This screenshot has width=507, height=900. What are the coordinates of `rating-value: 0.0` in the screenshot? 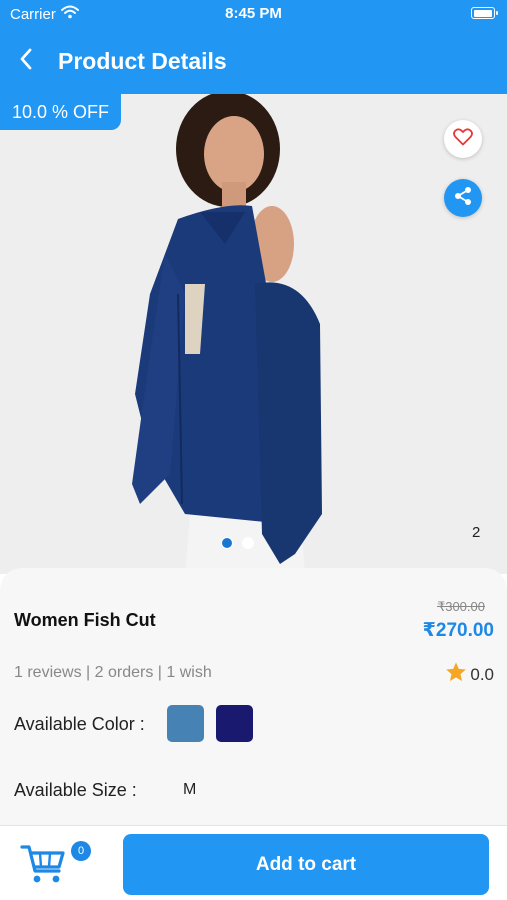 It's located at (482, 674).